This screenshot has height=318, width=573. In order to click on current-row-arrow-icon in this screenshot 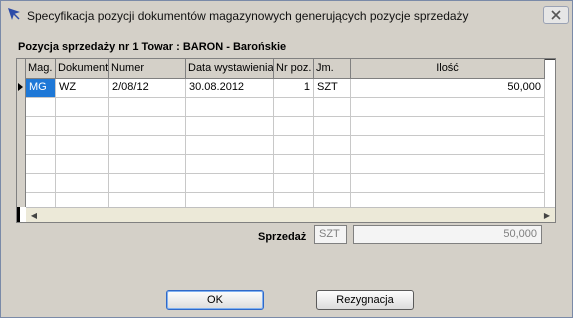, I will do `click(20, 87)`.